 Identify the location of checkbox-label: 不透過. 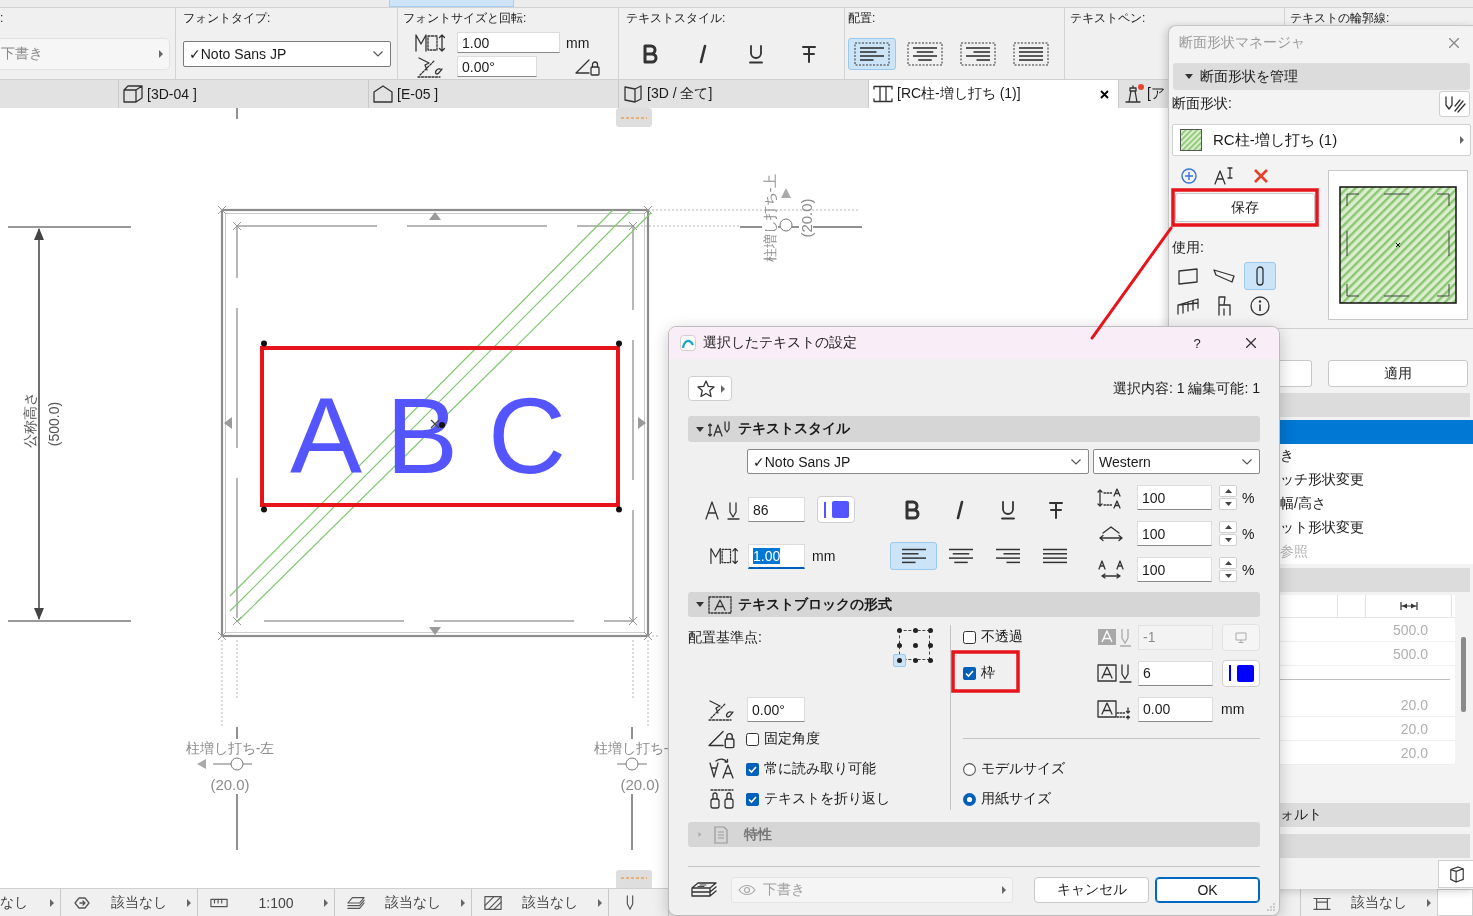
(1002, 637).